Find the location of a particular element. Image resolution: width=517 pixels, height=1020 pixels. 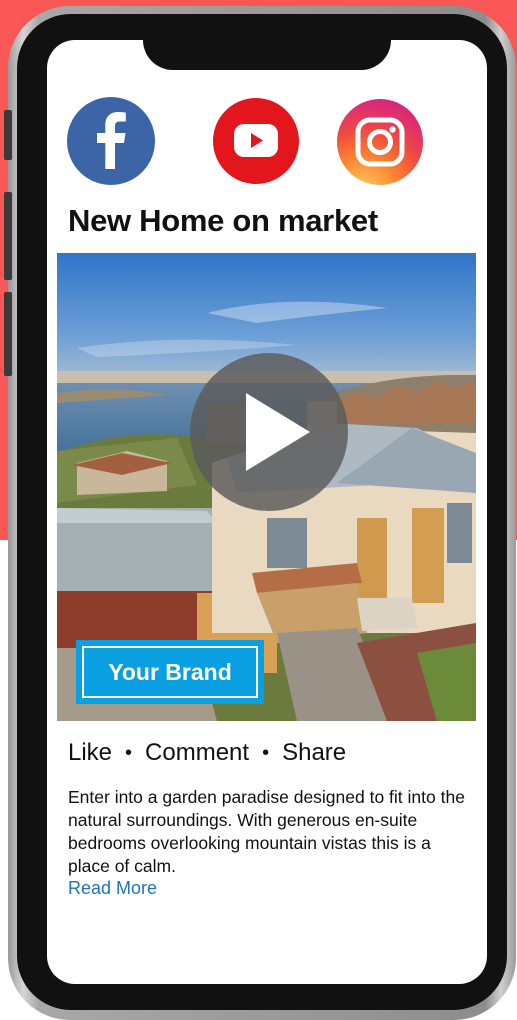

brand-badge: Your Brand is located at coordinates (170, 672).